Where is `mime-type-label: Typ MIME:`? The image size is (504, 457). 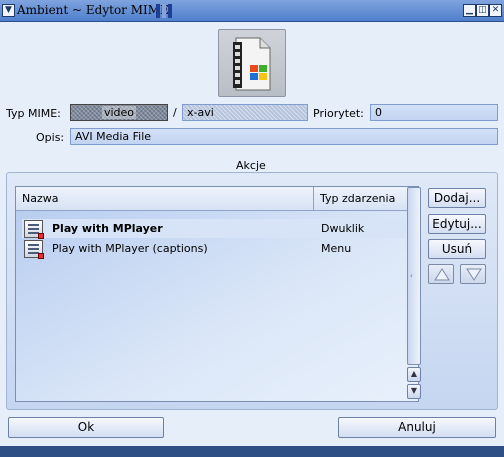 mime-type-label: Typ MIME: is located at coordinates (33, 113).